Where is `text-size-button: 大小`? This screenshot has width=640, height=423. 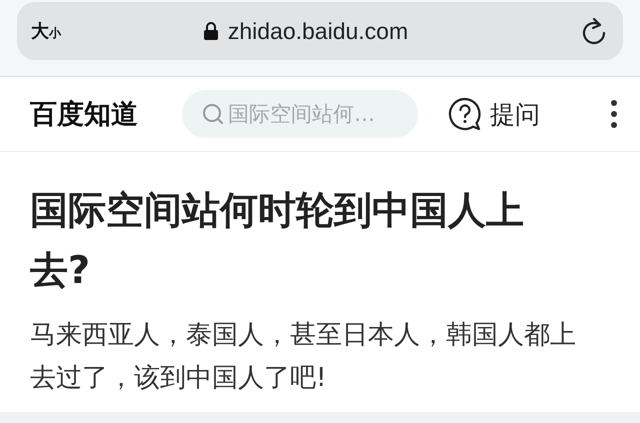
text-size-button: 大小 is located at coordinates (46, 31).